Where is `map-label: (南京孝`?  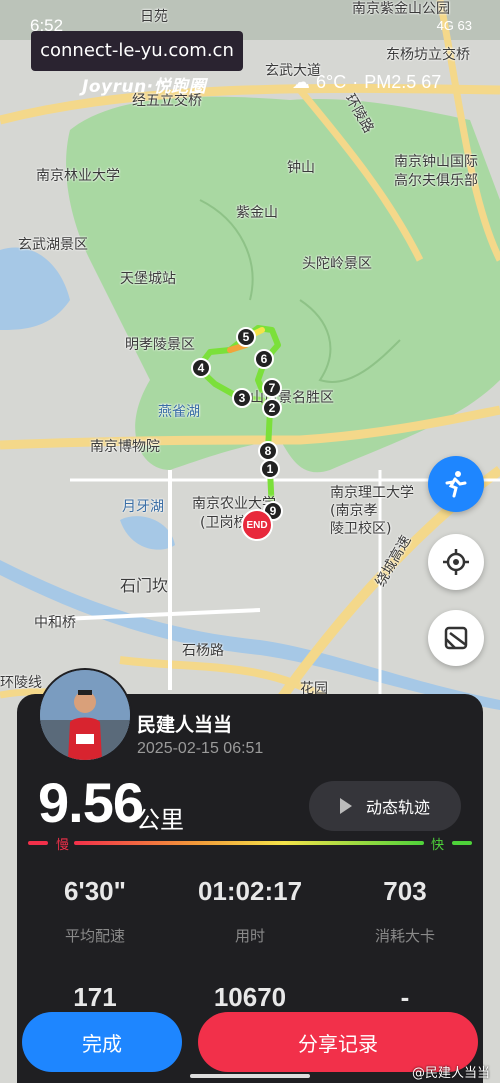 map-label: (南京孝 is located at coordinates (354, 511).